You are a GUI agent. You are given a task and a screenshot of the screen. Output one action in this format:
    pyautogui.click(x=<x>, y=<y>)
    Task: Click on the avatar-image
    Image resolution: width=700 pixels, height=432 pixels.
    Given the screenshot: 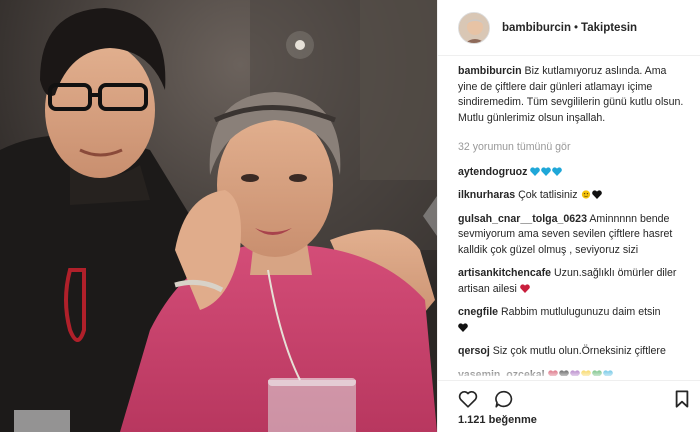 What is the action you would take?
    pyautogui.click(x=474, y=27)
    